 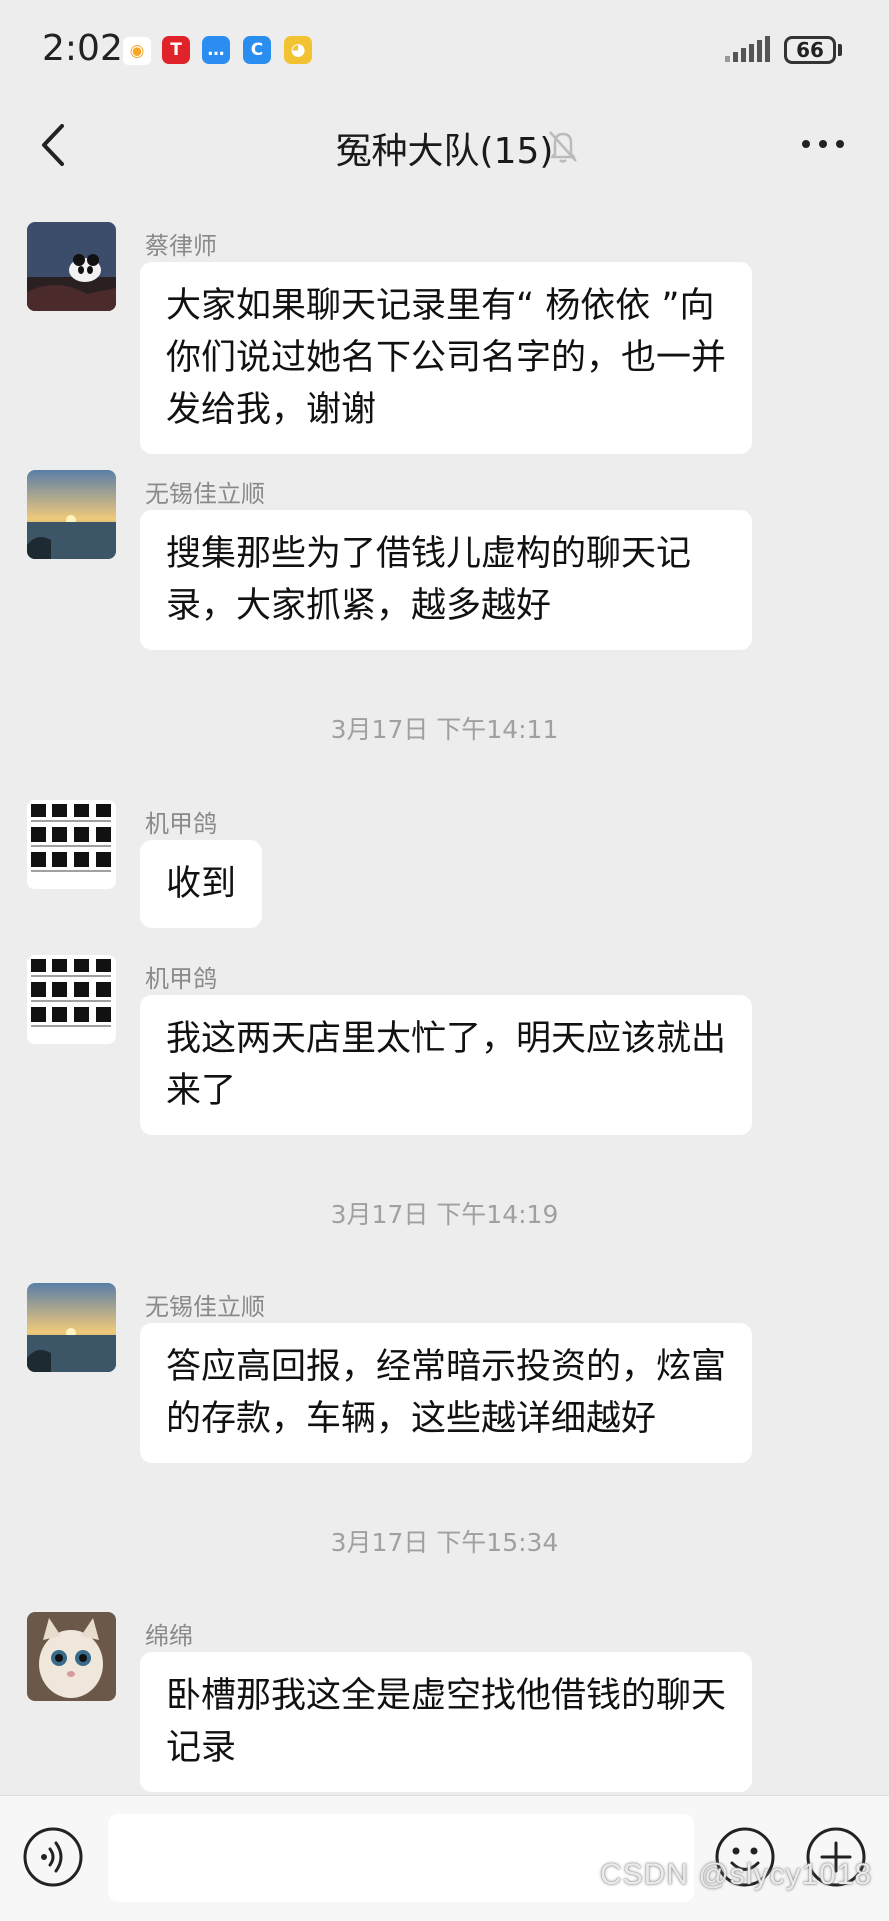 I want to click on status-bar: 2:02 ◉ T … C ◕ 66, so click(x=444, y=50).